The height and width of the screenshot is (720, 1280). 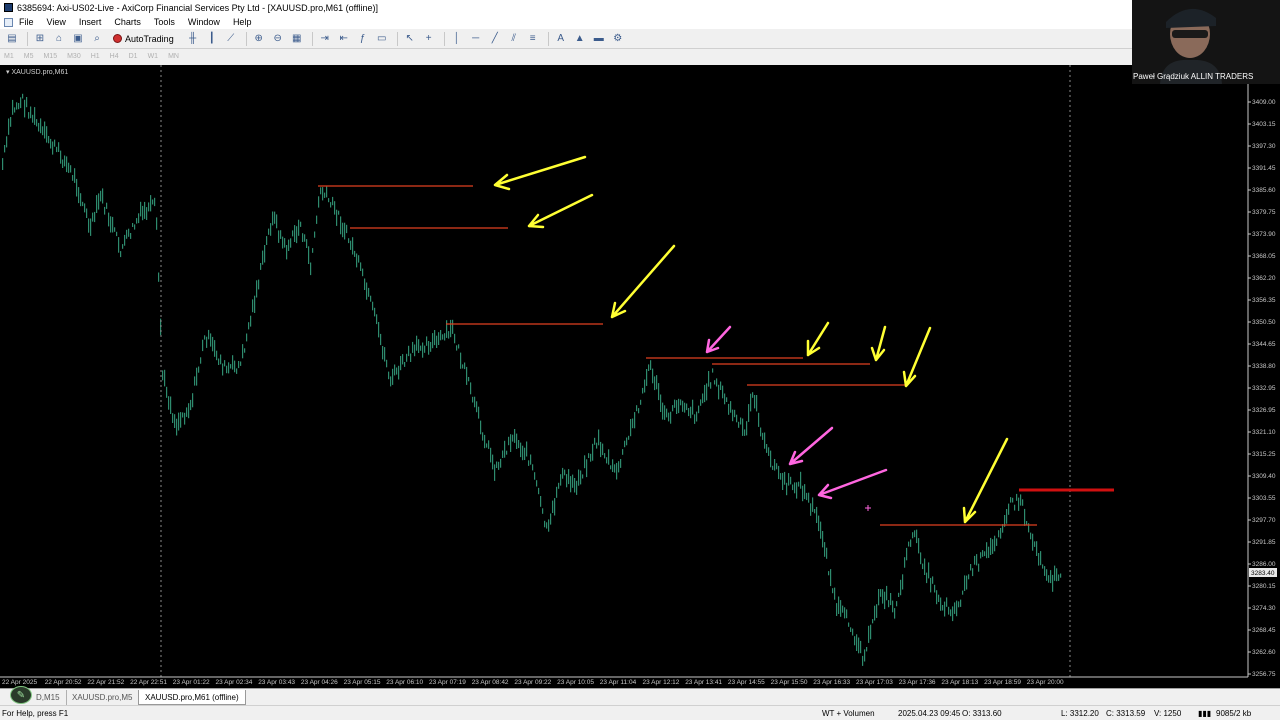 What do you see at coordinates (48, 697) in the screenshot?
I see `tab-d-m15: D,M15` at bounding box center [48, 697].